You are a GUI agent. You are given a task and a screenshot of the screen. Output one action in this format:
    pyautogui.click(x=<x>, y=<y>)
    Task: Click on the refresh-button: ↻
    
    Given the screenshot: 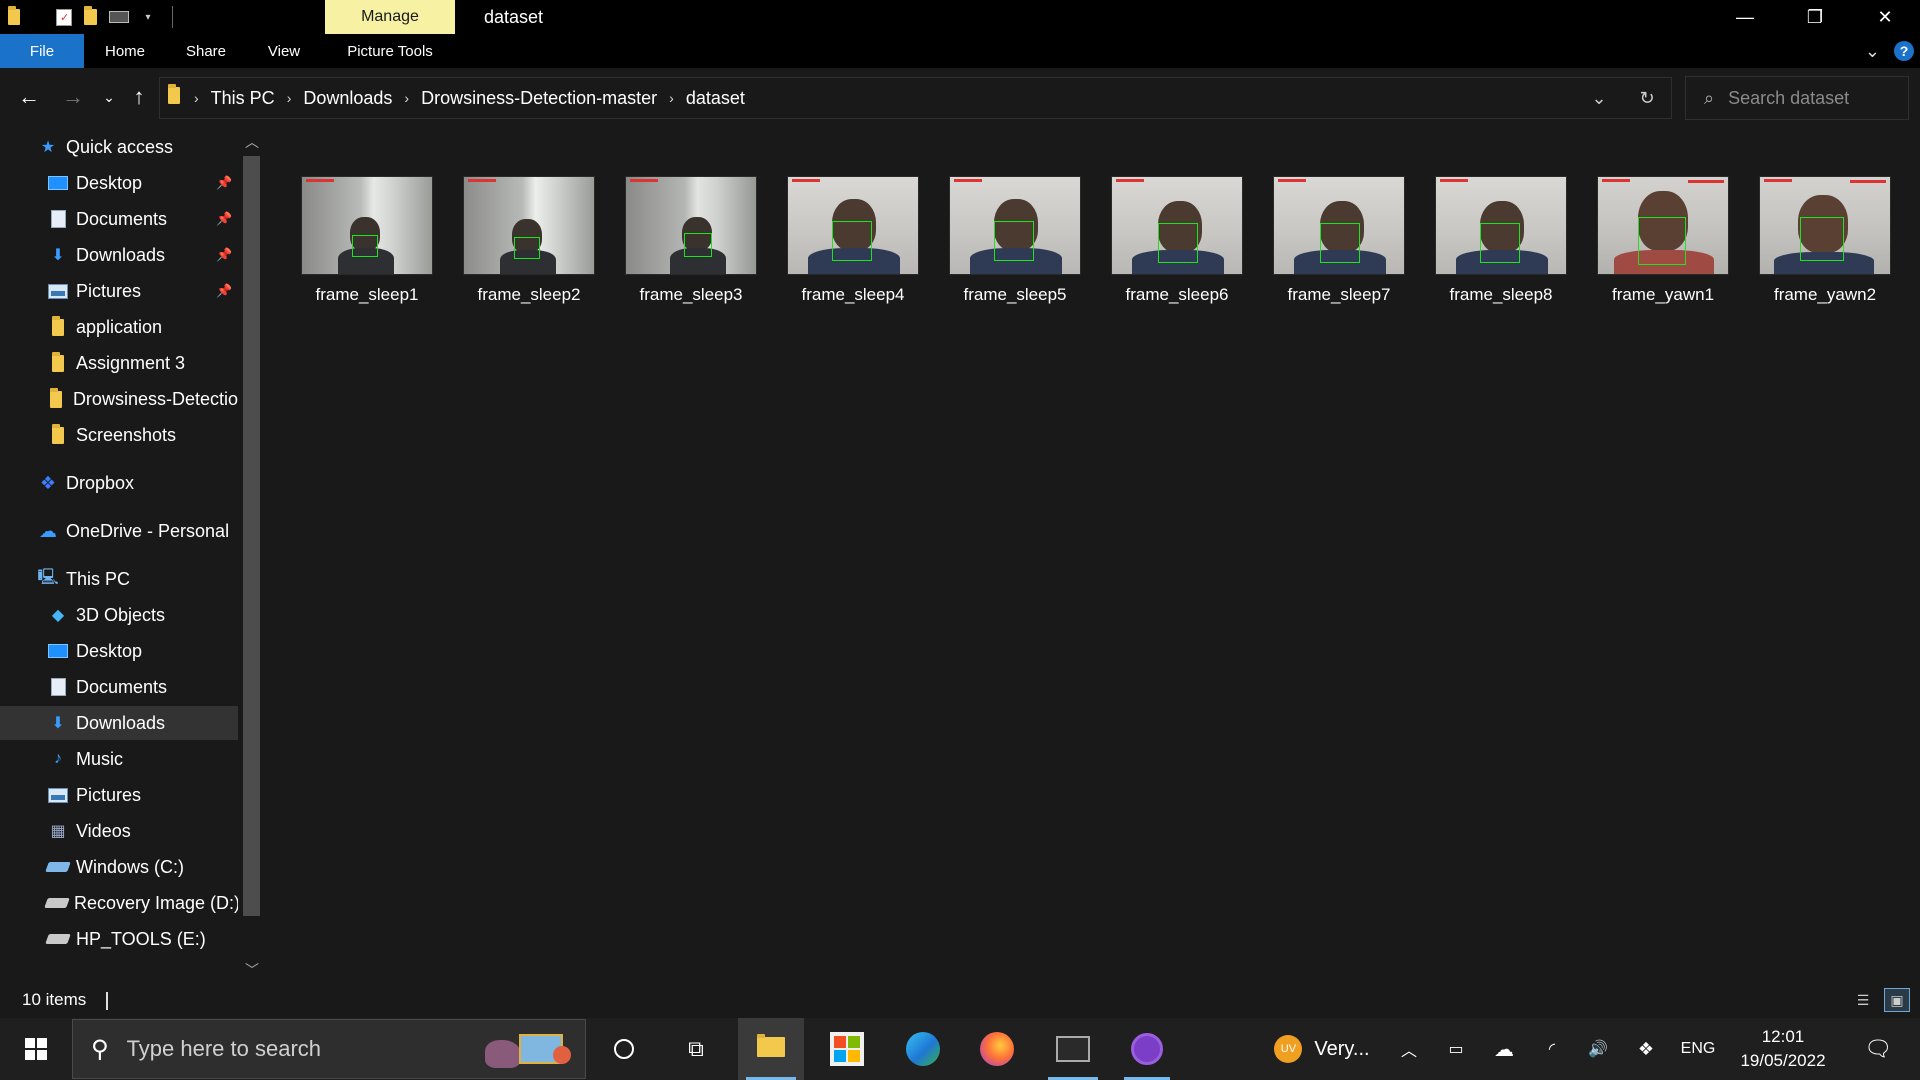 What is the action you would take?
    pyautogui.click(x=1647, y=98)
    